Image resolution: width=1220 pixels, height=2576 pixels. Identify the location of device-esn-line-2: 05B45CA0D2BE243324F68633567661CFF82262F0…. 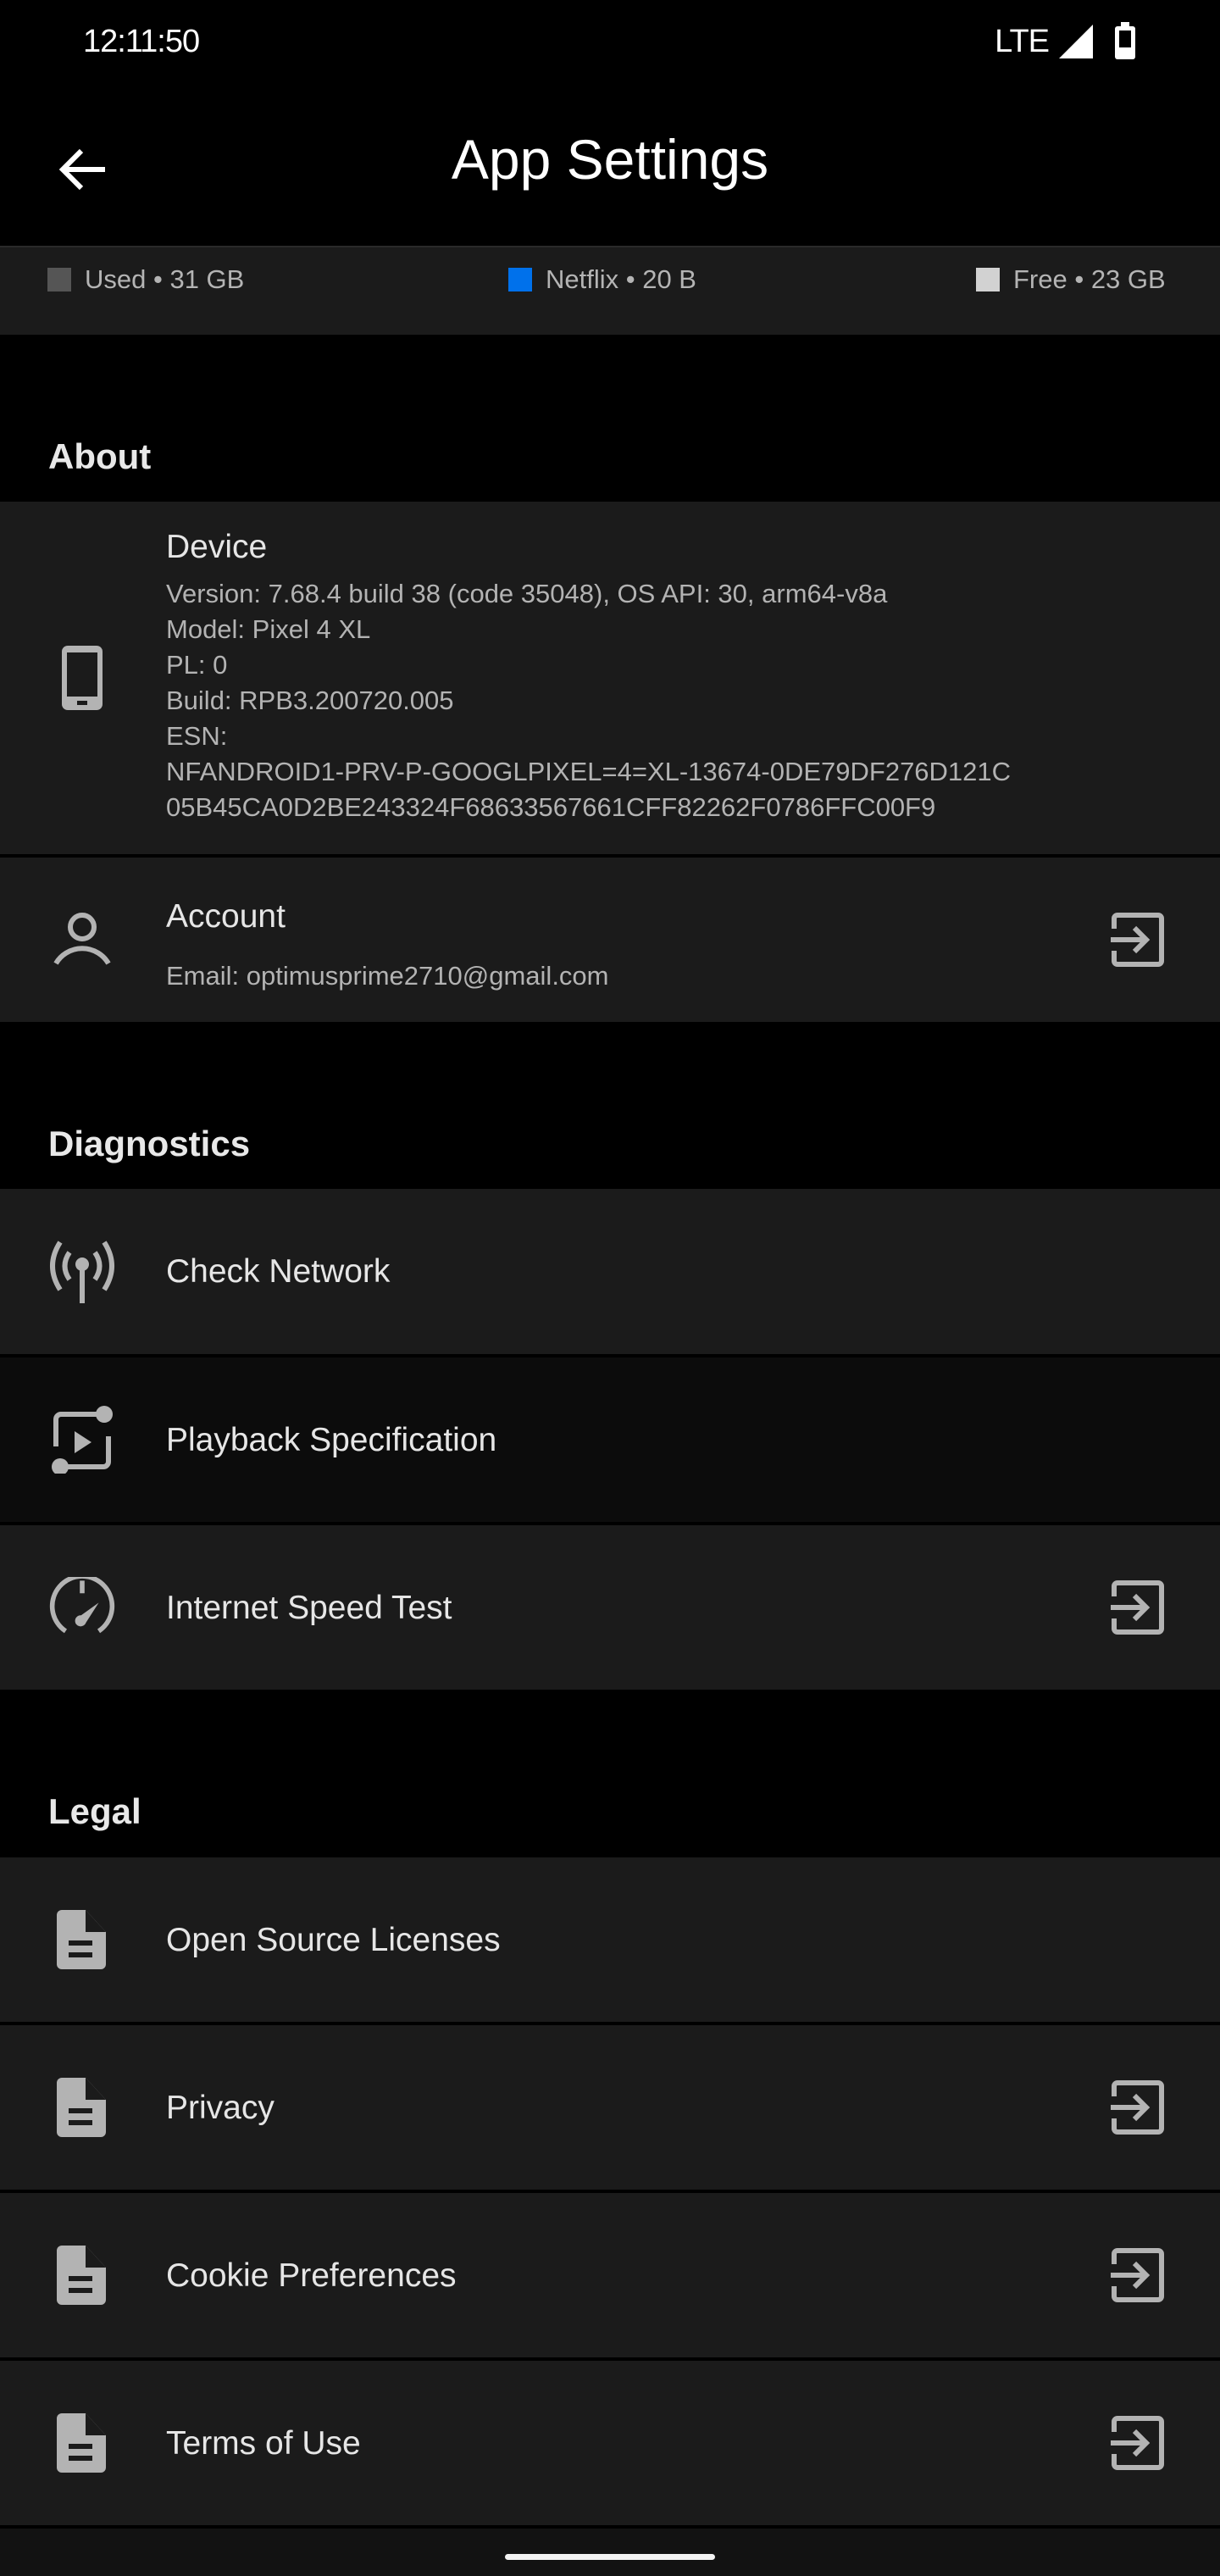
(551, 807).